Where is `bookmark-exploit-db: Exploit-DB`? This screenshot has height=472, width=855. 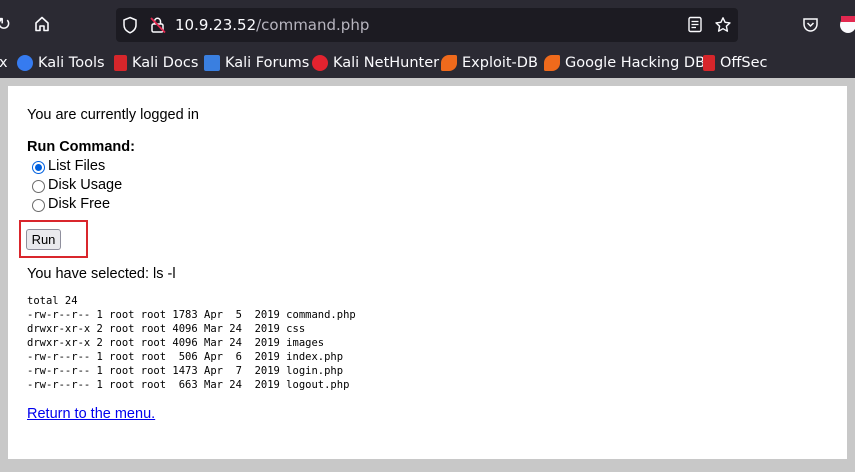
bookmark-exploit-db: Exploit-DB is located at coordinates (489, 63).